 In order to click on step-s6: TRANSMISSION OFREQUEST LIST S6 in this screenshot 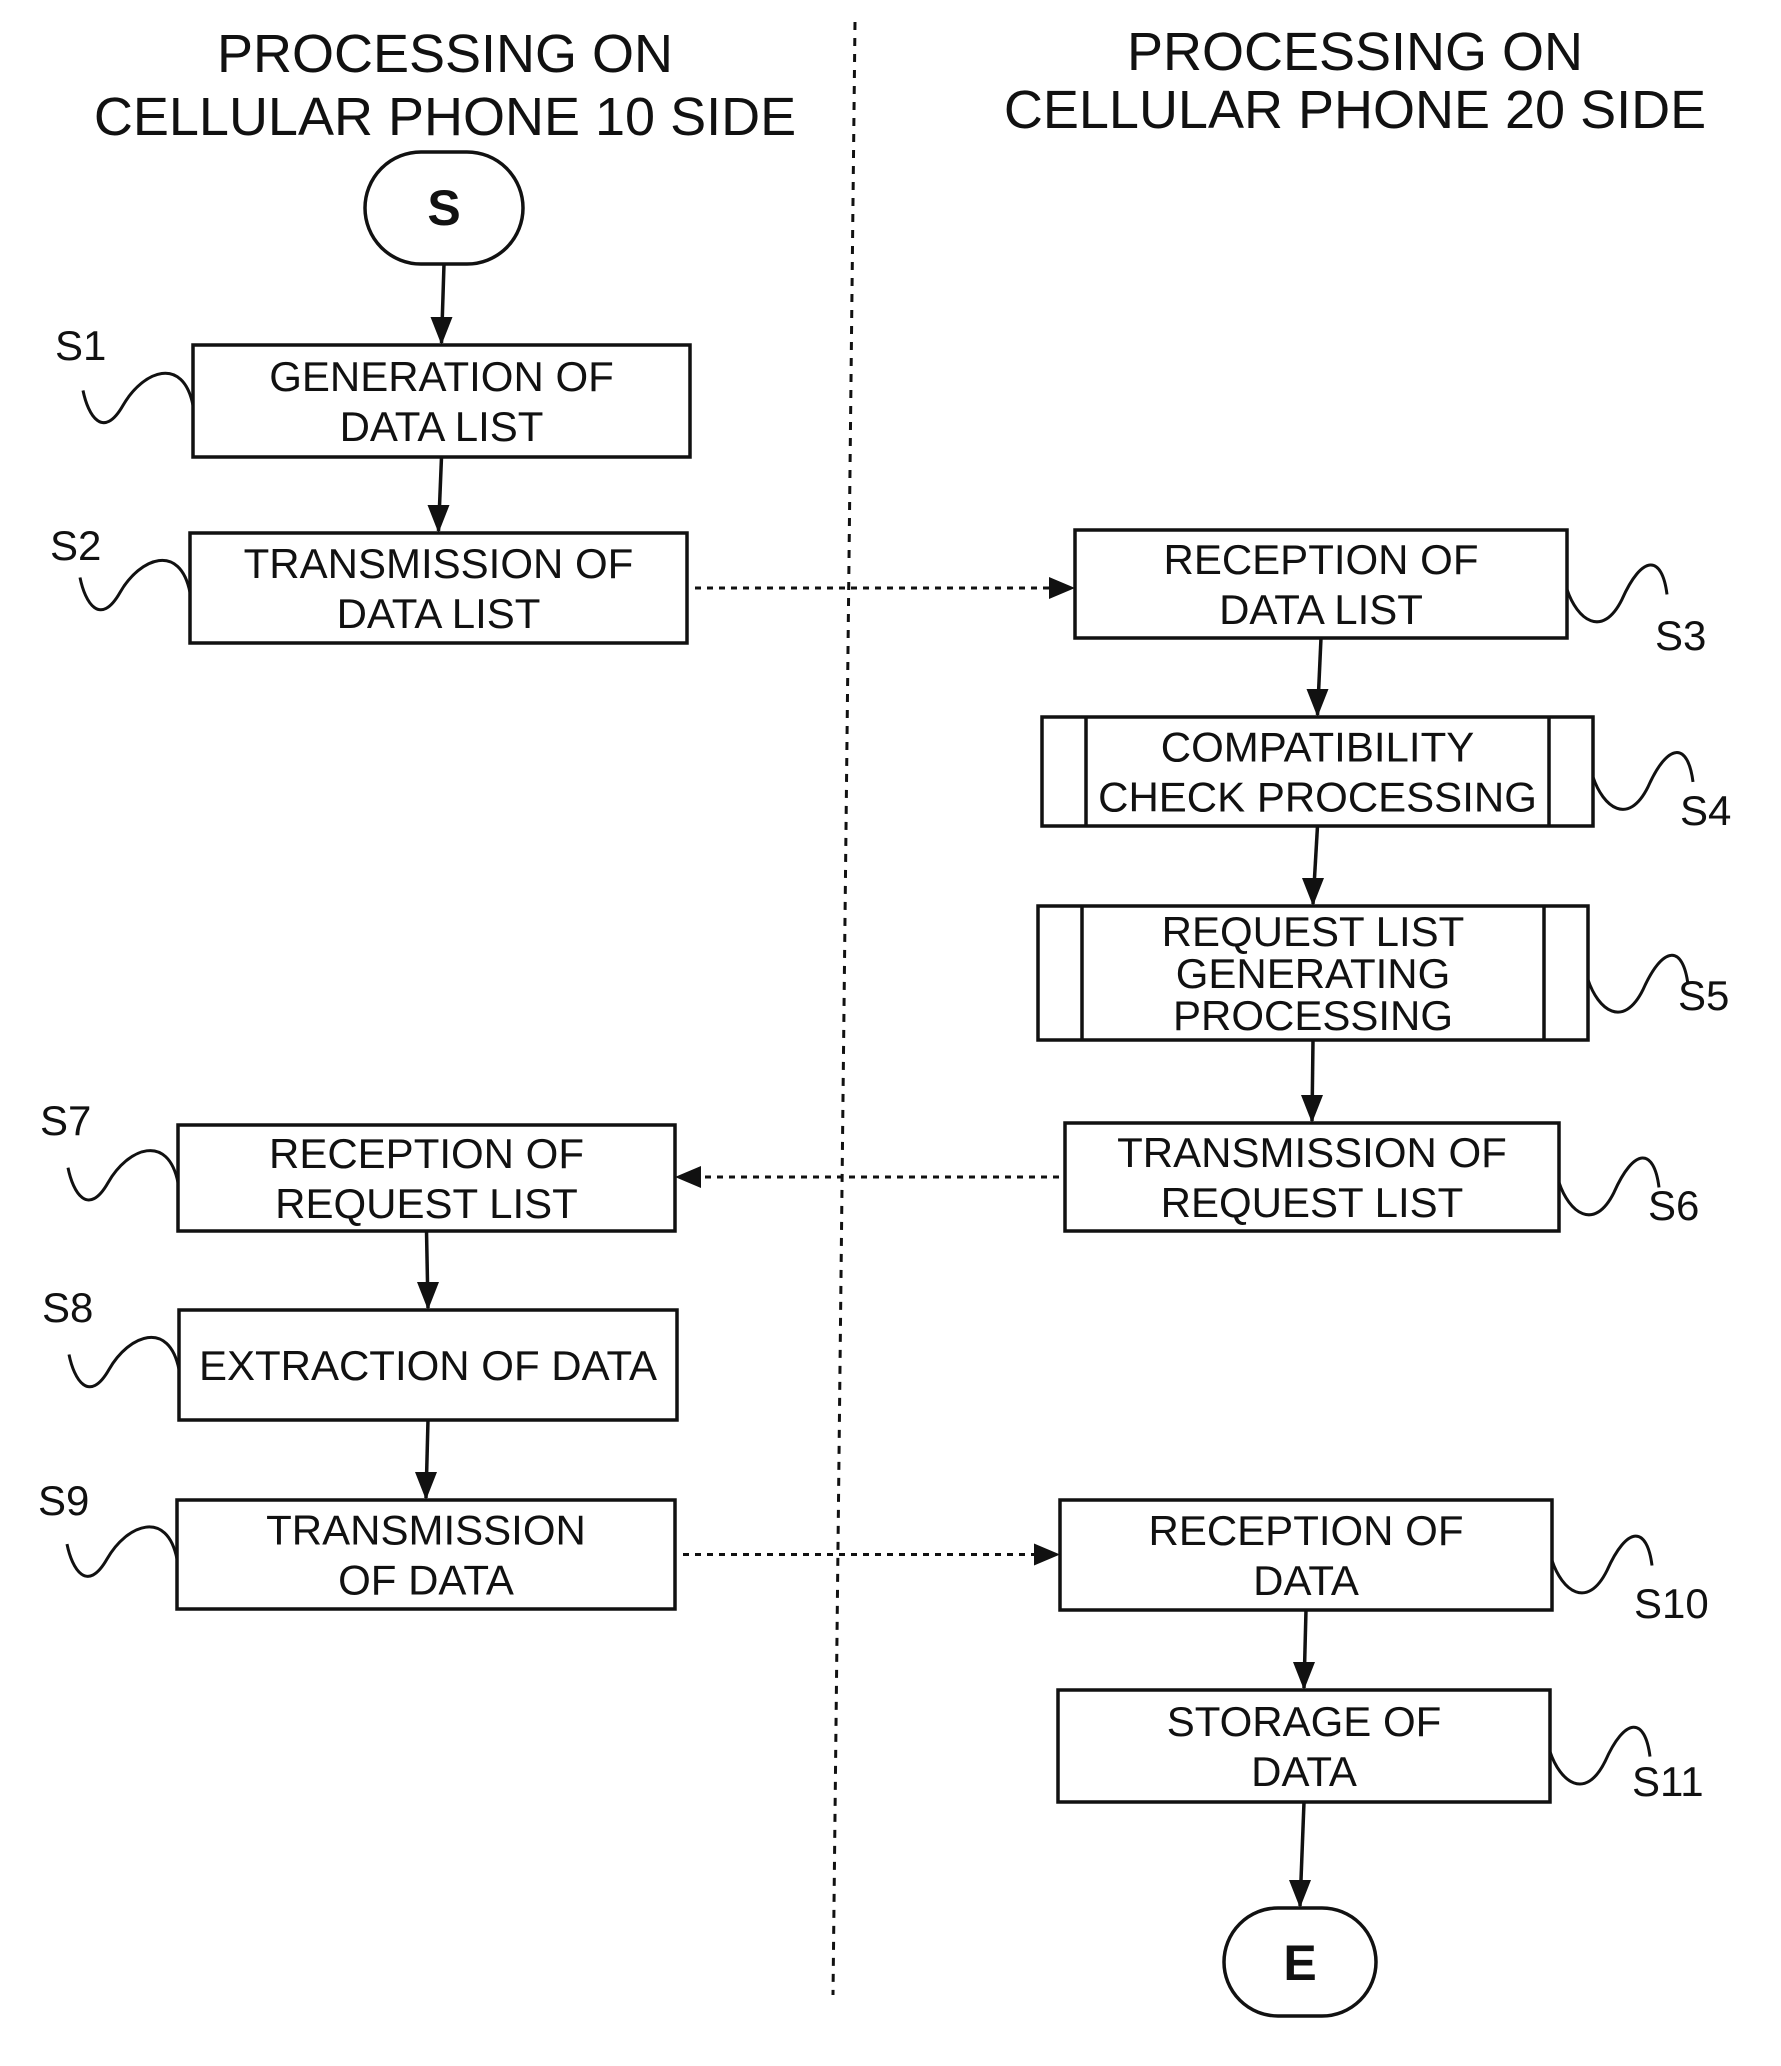, I will do `click(1381, 1177)`.